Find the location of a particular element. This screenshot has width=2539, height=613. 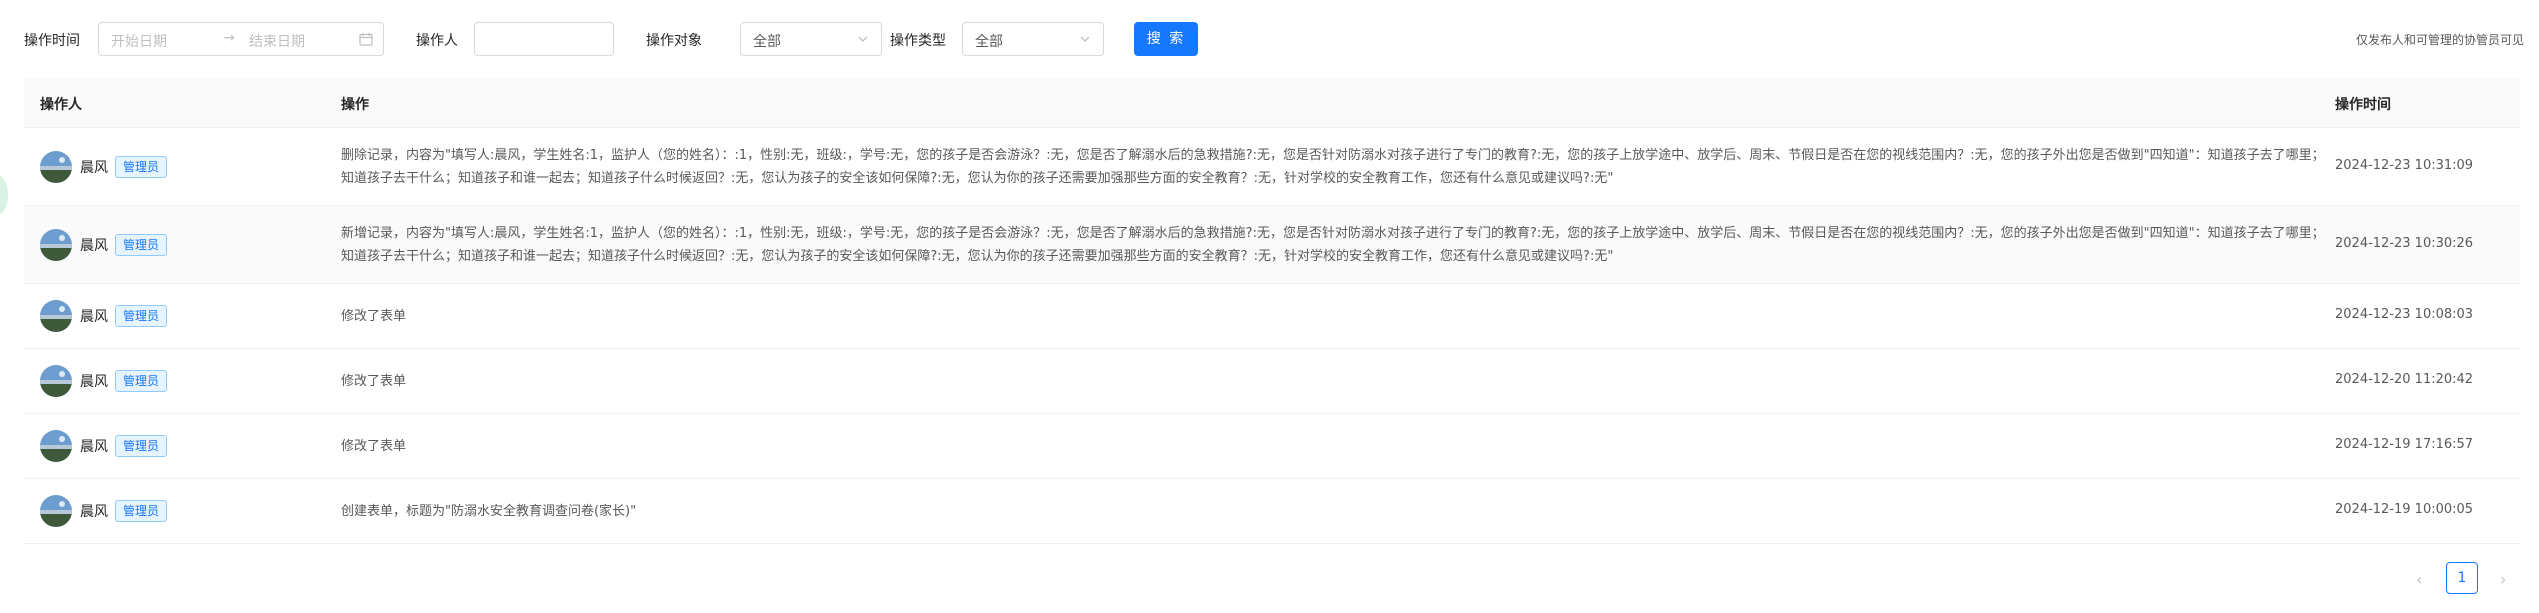

target-select-value: 全部 is located at coordinates (767, 42).